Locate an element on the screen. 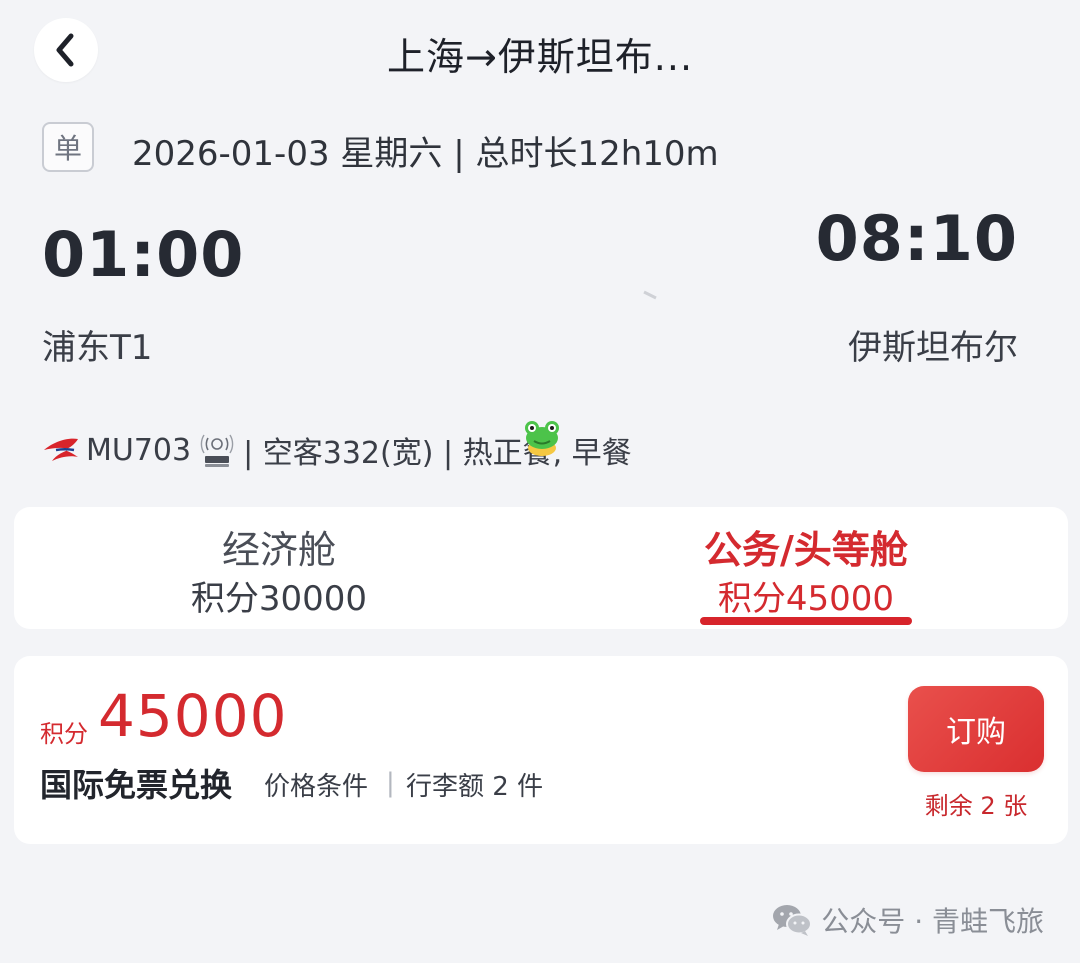  watermark: 公众号 · 青蛙飞旅 is located at coordinates (907, 920).